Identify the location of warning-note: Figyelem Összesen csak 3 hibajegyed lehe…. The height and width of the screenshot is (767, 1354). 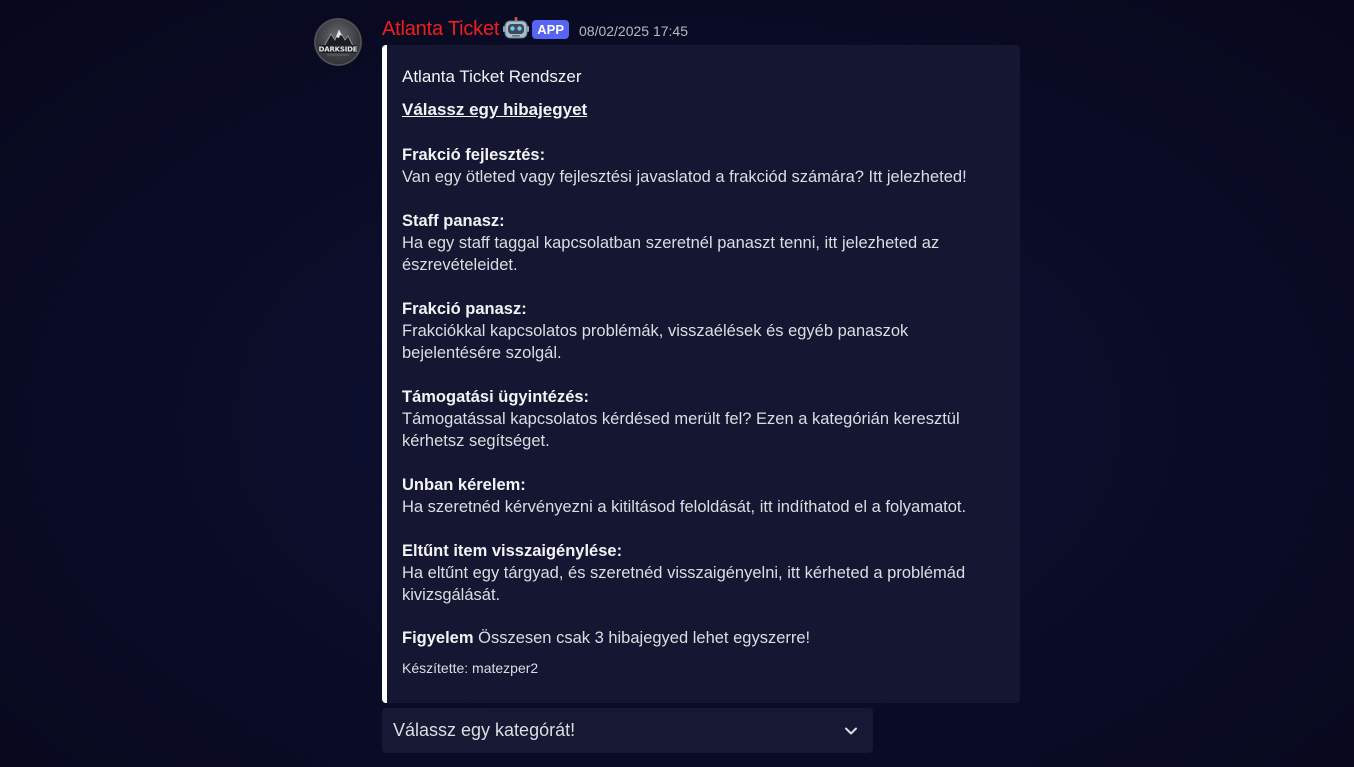
(703, 638).